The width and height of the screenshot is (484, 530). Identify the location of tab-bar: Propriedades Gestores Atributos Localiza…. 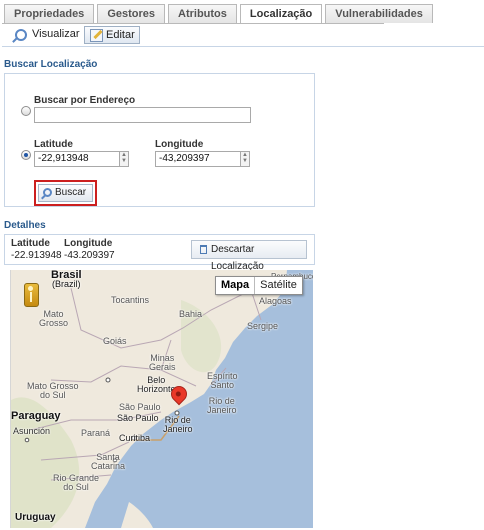
(218, 14).